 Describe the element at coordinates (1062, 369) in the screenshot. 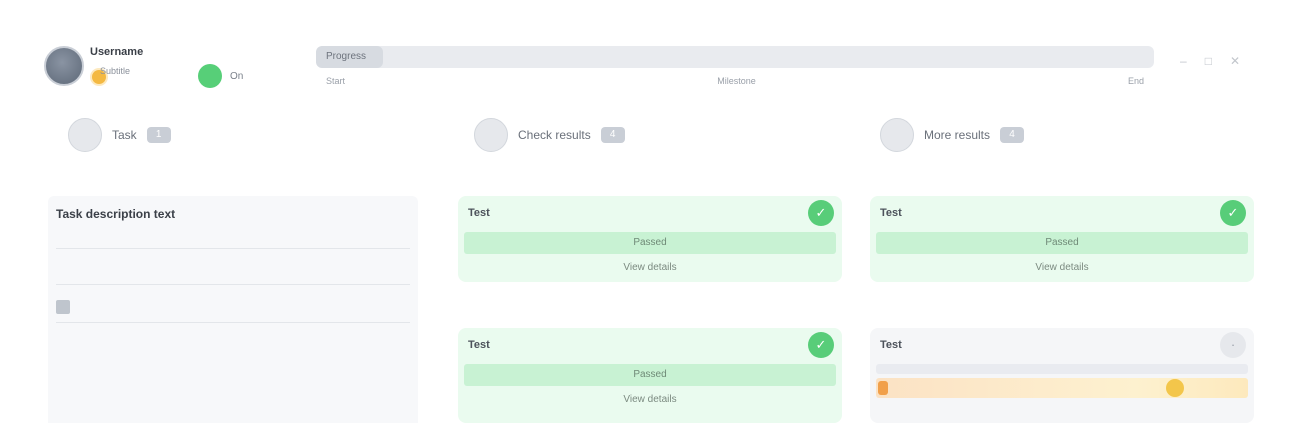

I see `warning-strip` at that location.